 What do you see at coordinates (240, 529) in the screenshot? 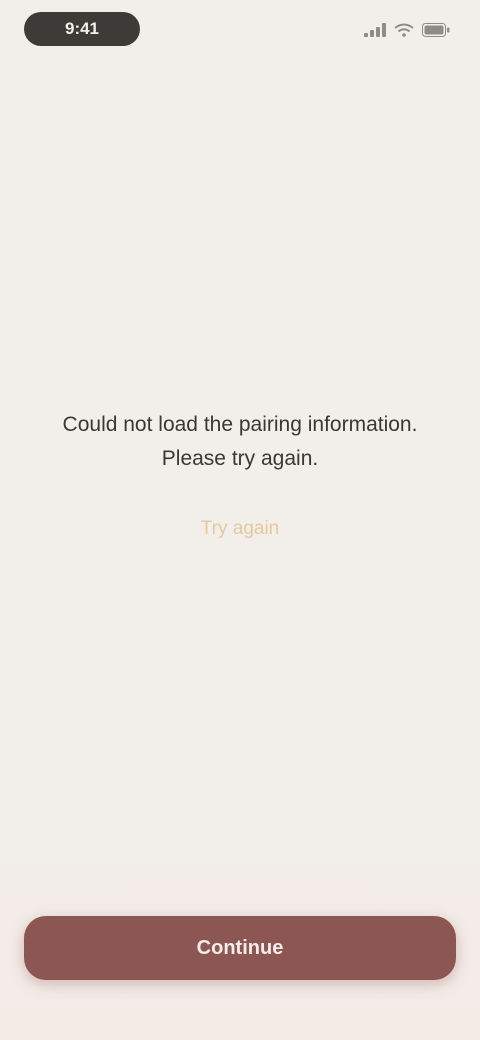
I see `retry-link: Try again` at bounding box center [240, 529].